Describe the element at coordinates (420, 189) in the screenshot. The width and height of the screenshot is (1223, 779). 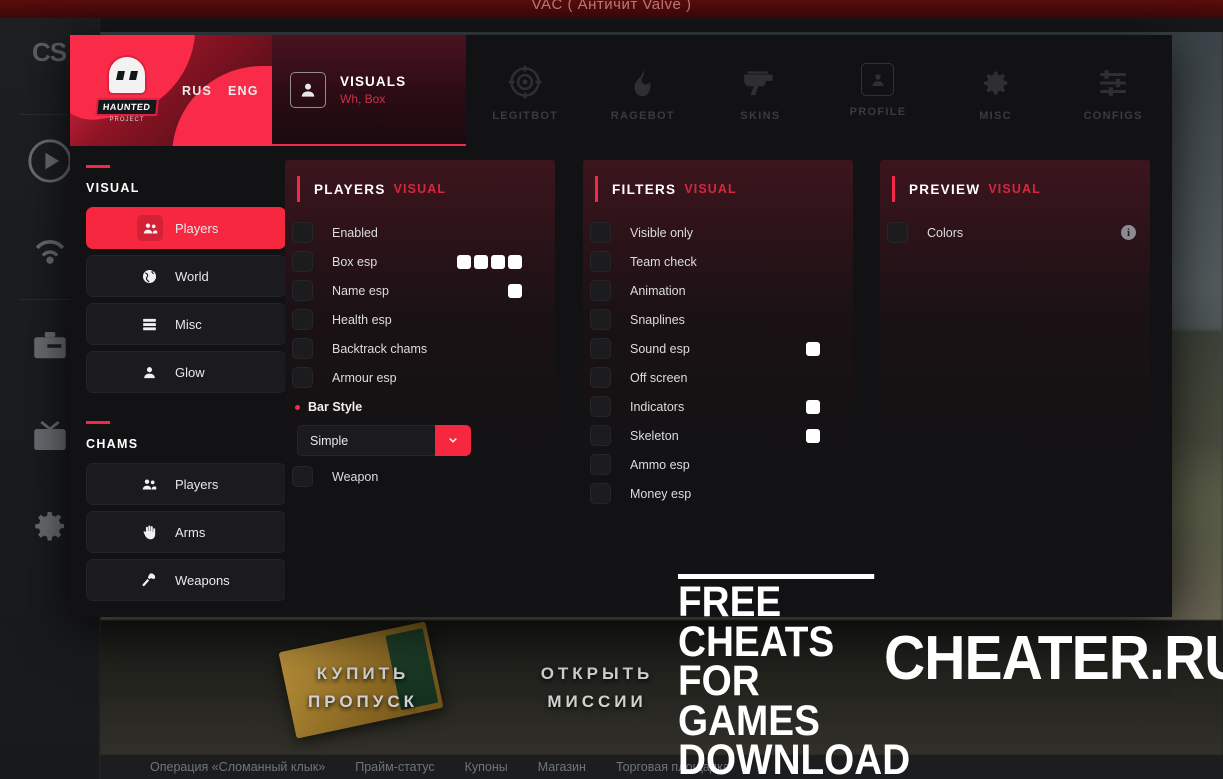
I see `players-panel-header: PLAYERS VISUAL` at that location.